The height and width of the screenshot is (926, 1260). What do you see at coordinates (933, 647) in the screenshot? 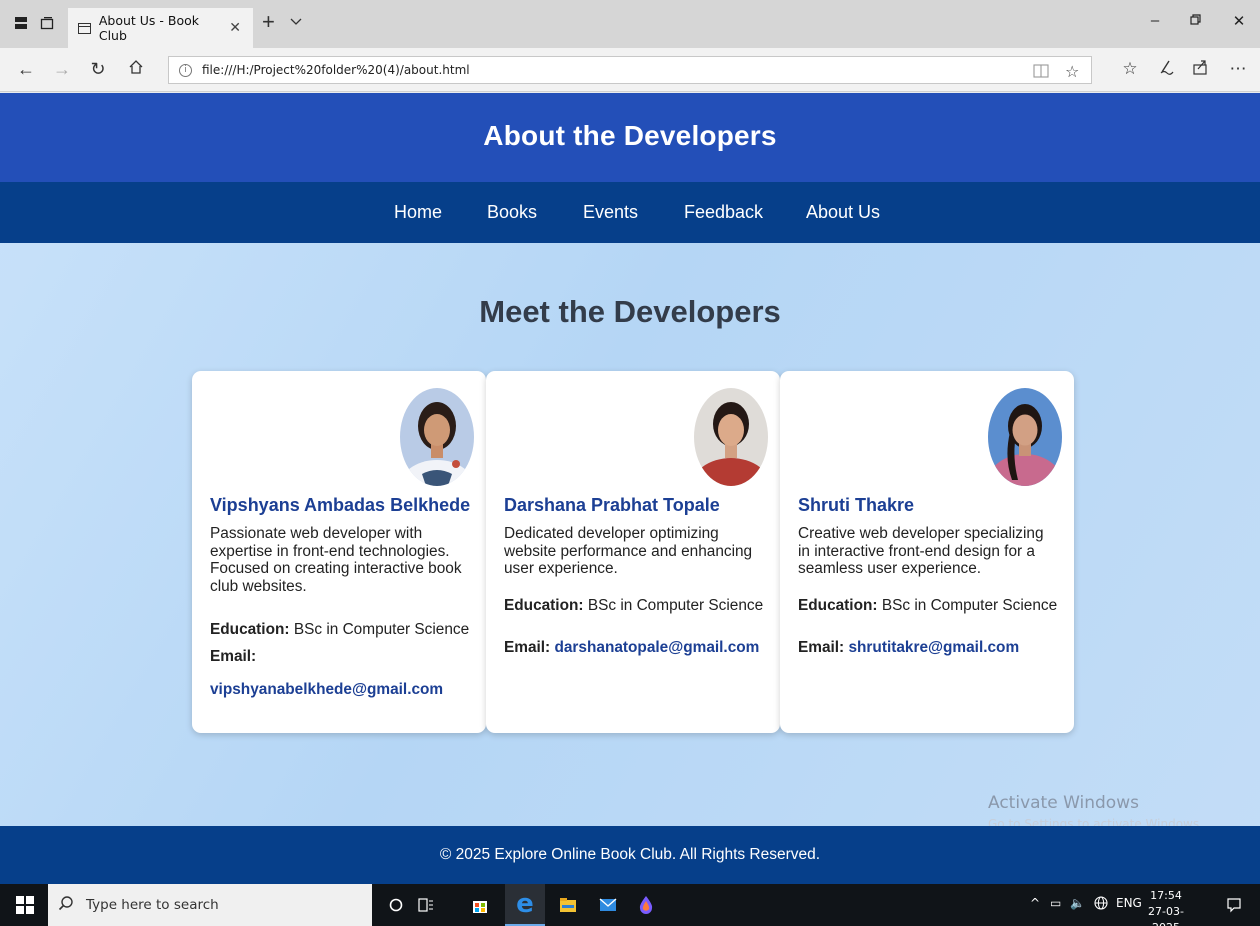
I see `email-link: shrutitakre@gmail.com` at bounding box center [933, 647].